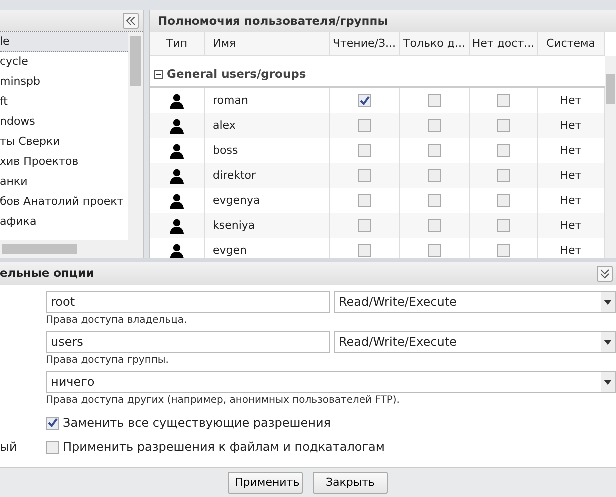 Image resolution: width=616 pixels, height=497 pixels. Describe the element at coordinates (236, 74) in the screenshot. I see `group-label: General users/groups` at that location.